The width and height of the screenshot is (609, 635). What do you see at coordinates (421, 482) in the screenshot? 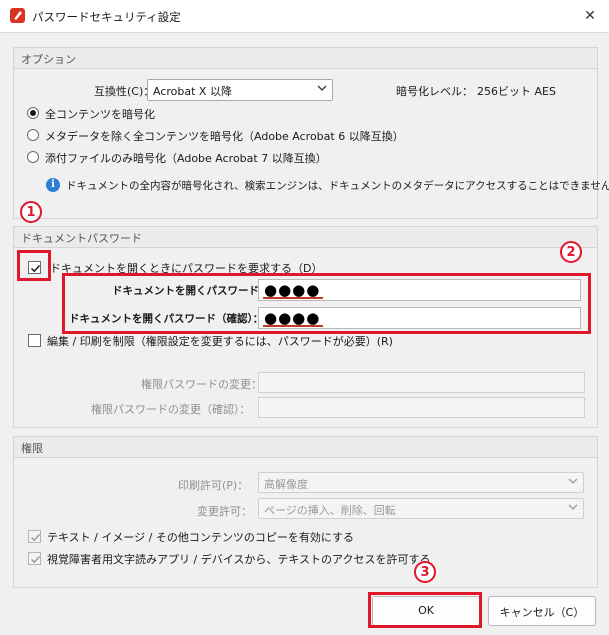
I see `print-permission-select: 高解像度` at bounding box center [421, 482].